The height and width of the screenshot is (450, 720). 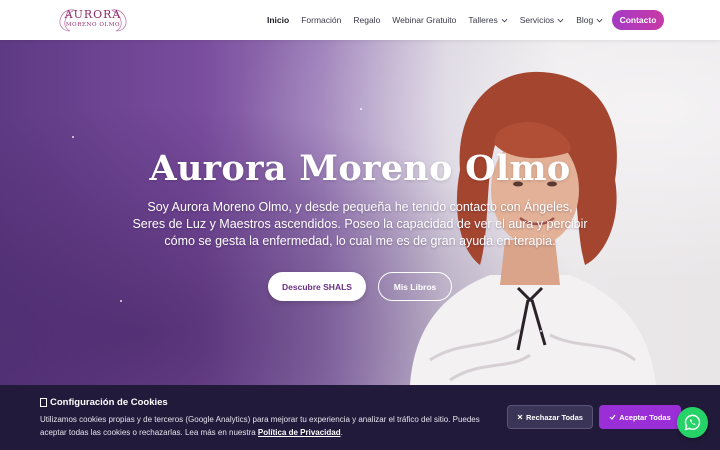 I want to click on nav-item-label: Servicios, so click(x=537, y=20).